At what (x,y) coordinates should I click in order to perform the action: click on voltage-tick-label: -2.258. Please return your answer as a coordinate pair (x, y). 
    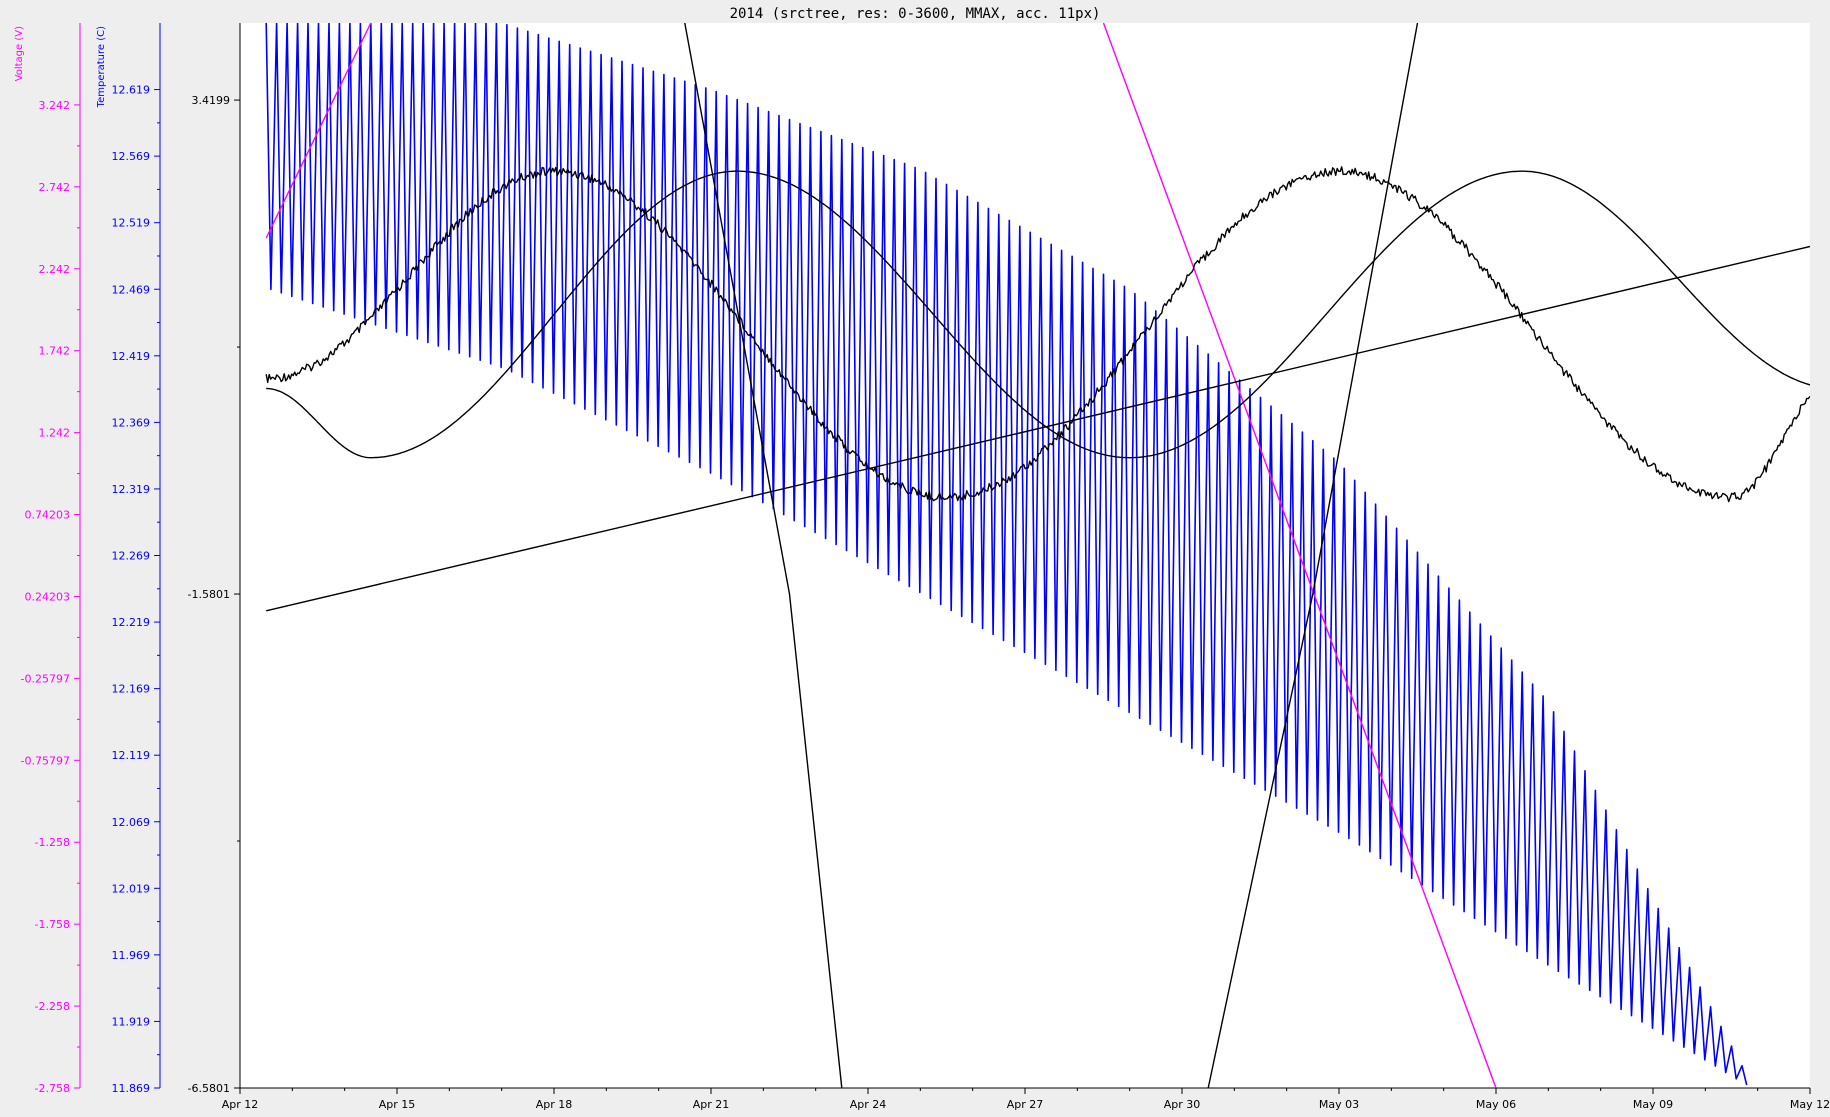
    Looking at the image, I should click on (52, 1006).